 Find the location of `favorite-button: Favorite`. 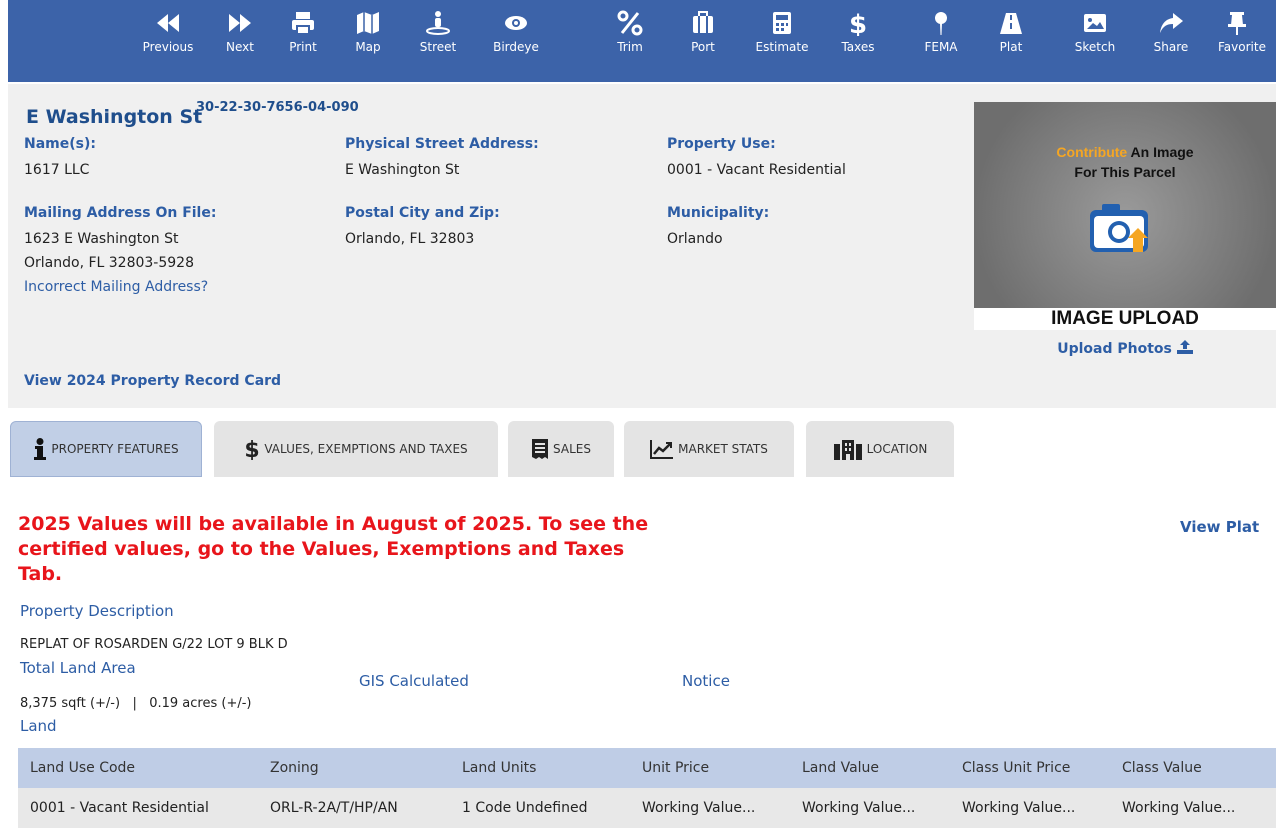

favorite-button: Favorite is located at coordinates (1240, 32).